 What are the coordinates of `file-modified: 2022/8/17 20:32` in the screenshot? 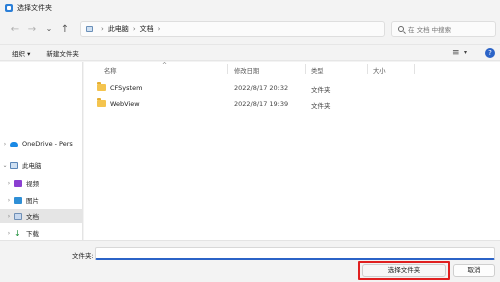 It's located at (261, 88).